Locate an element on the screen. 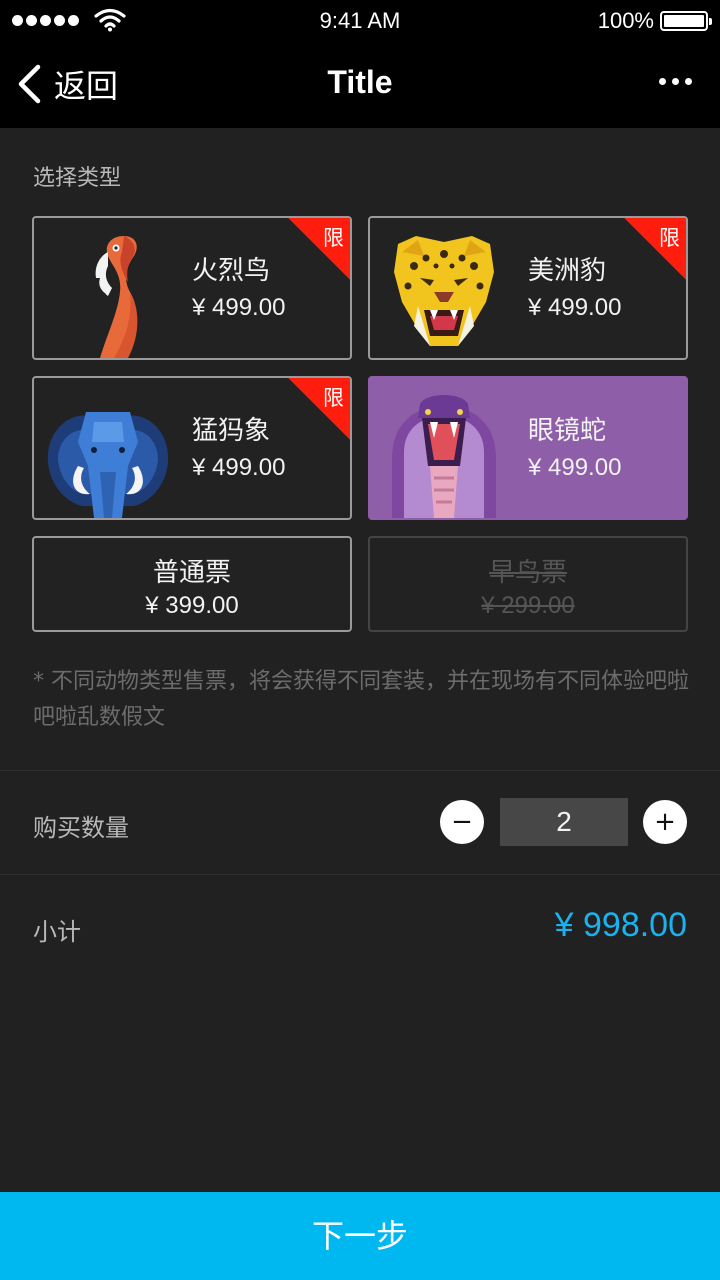 Image resolution: width=720 pixels, height=1280 pixels. status-bar: 9:41 AM 100% is located at coordinates (360, 21).